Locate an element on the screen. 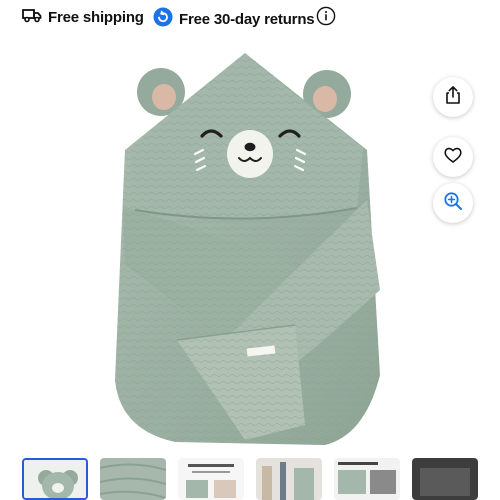  free-shipping-promo: Free shipping is located at coordinates (83, 17).